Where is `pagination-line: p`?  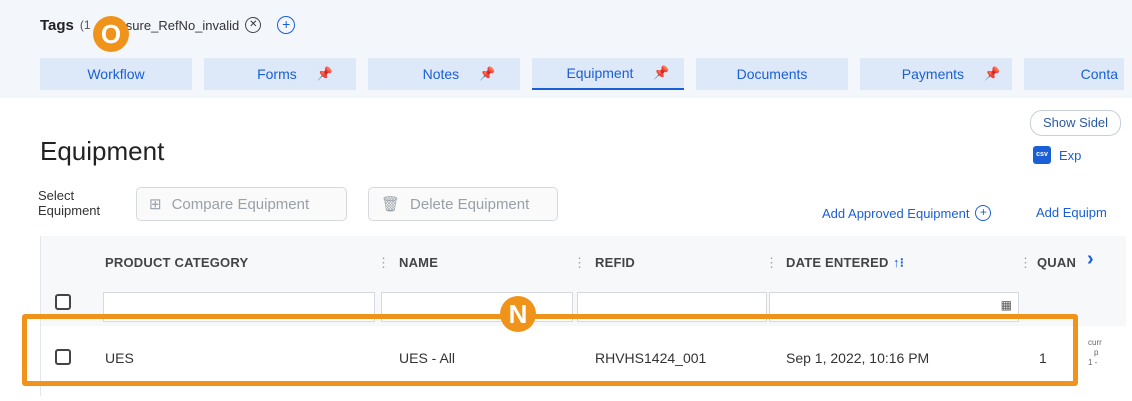 pagination-line: p is located at coordinates (1096, 352).